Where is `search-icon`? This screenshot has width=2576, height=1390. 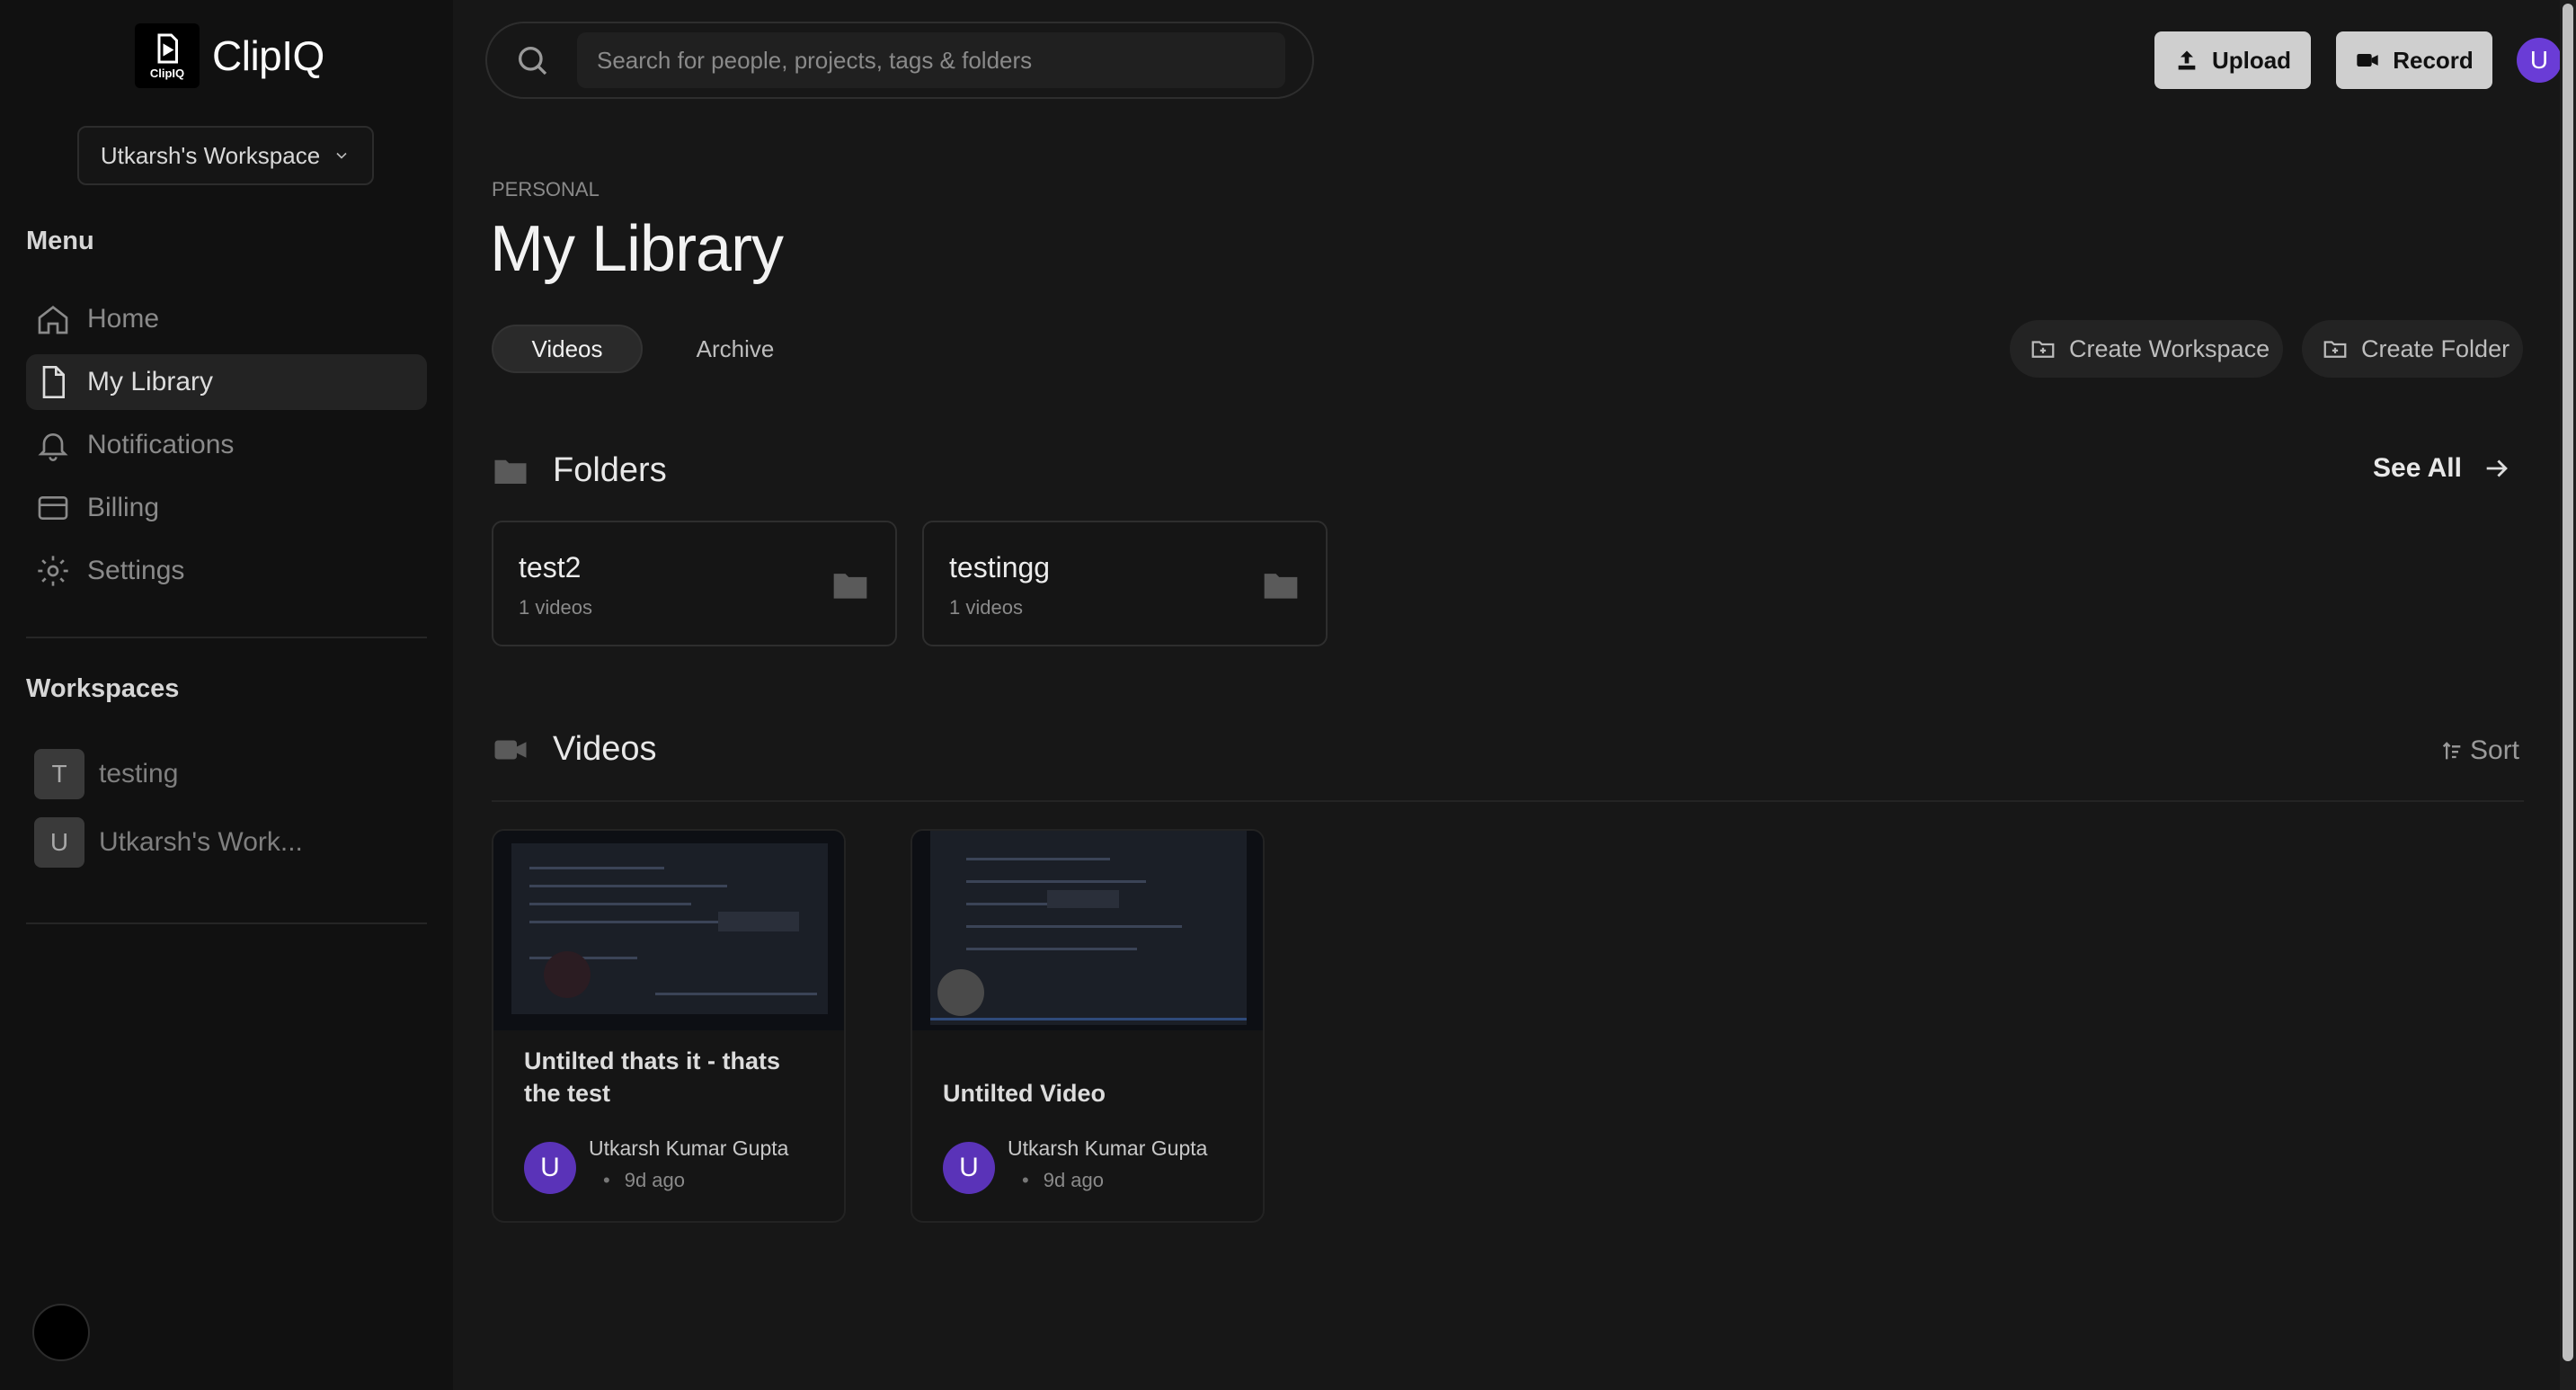
search-icon is located at coordinates (533, 61).